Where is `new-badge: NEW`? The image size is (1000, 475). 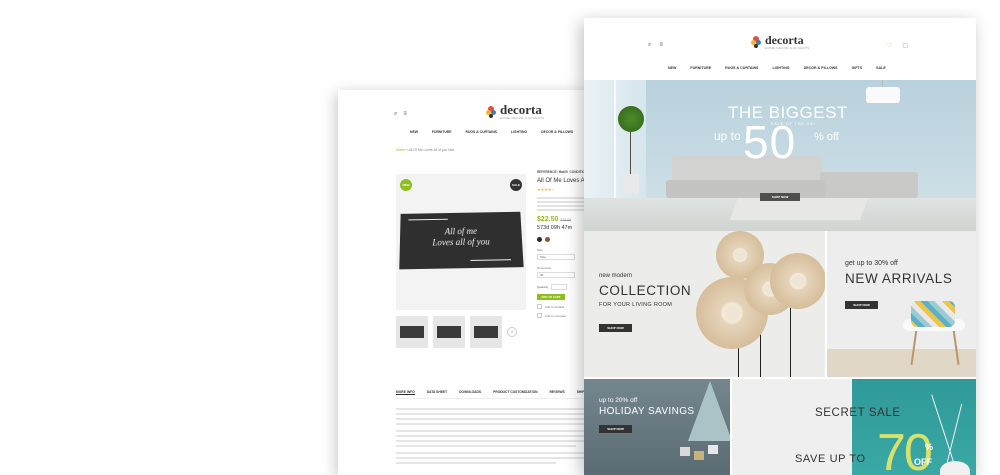 new-badge: NEW is located at coordinates (406, 185).